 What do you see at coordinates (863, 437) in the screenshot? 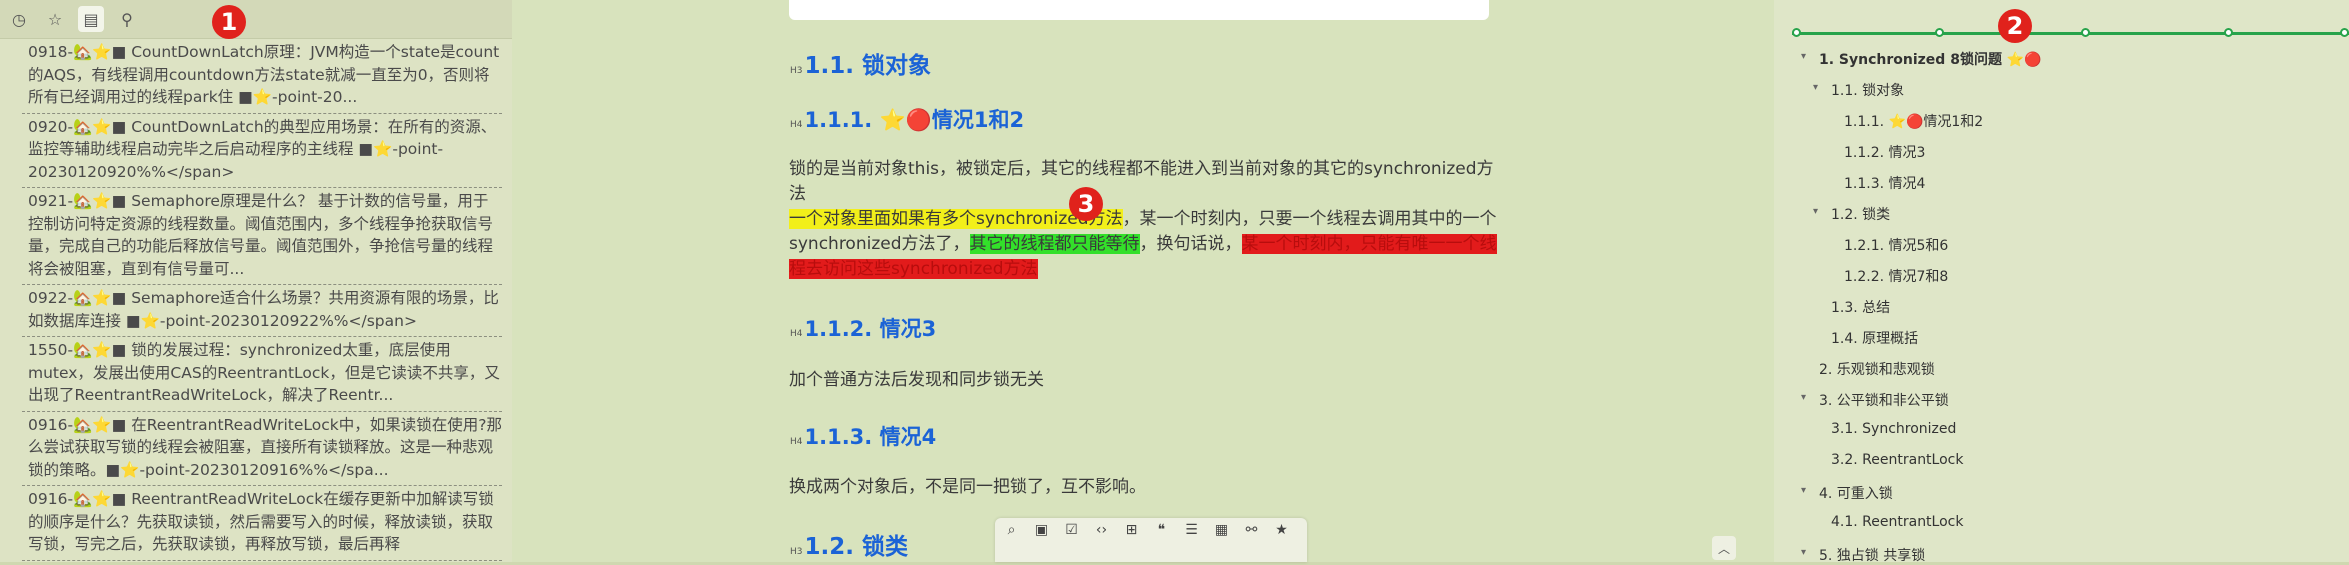
I see `heading-h4: H41.1.3. 情况4` at bounding box center [863, 437].